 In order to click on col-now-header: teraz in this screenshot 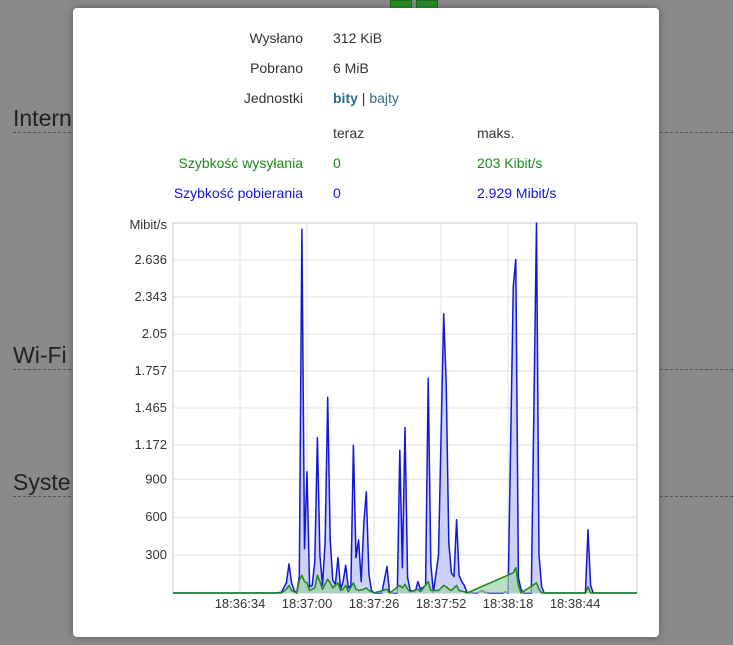, I will do `click(349, 133)`.